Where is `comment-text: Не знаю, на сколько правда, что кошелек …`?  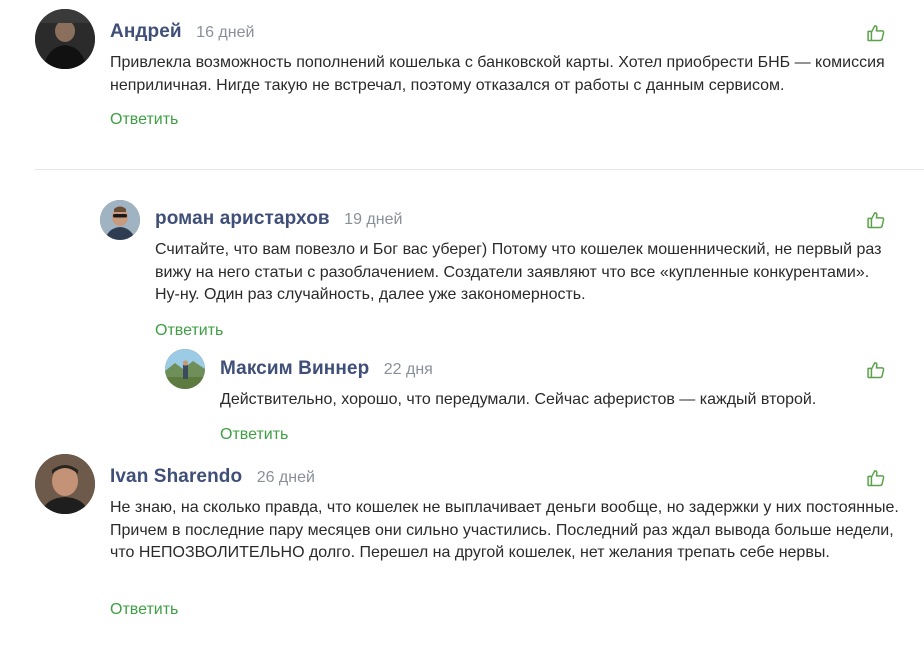 comment-text: Не знаю, на сколько правда, что кошелек … is located at coordinates (504, 530).